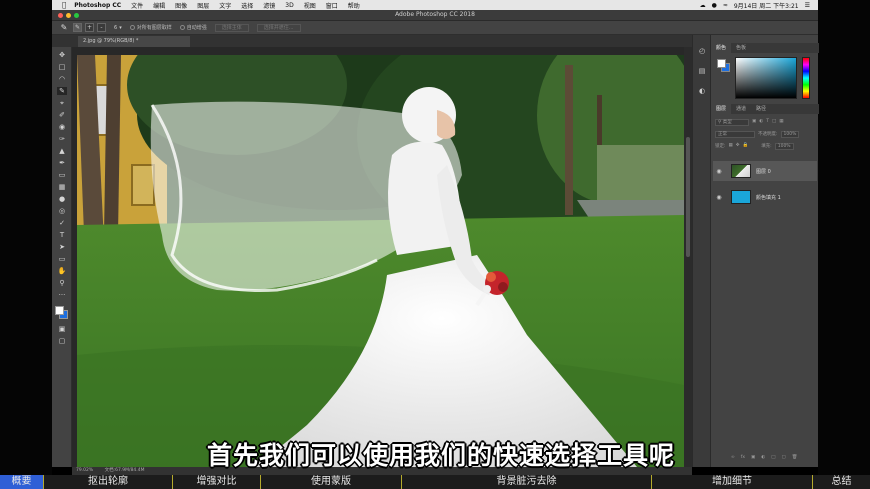 The image size is (870, 489). Describe the element at coordinates (766, 78) in the screenshot. I see `color-picker-field` at that location.